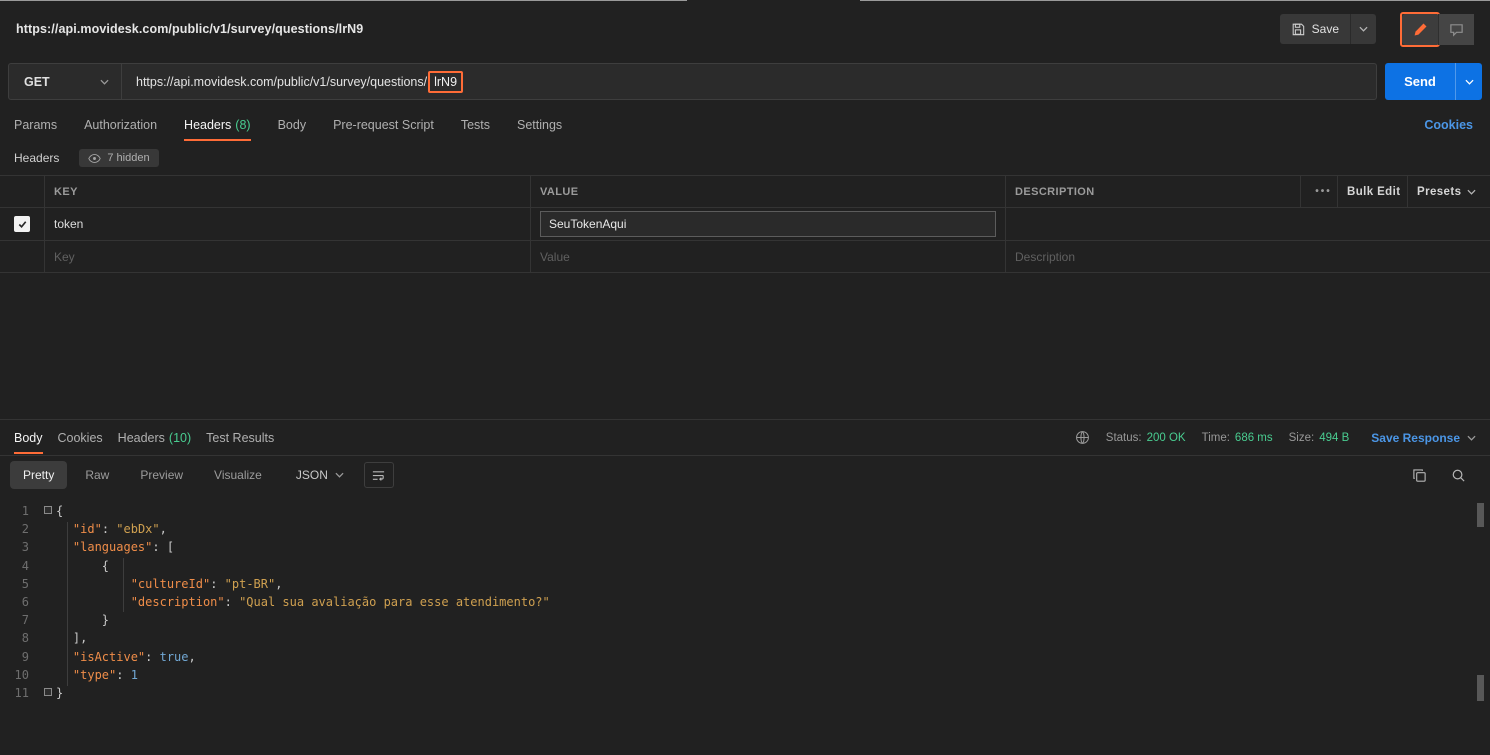  Describe the element at coordinates (97, 475) in the screenshot. I see `view-tab-raw: Raw` at that location.